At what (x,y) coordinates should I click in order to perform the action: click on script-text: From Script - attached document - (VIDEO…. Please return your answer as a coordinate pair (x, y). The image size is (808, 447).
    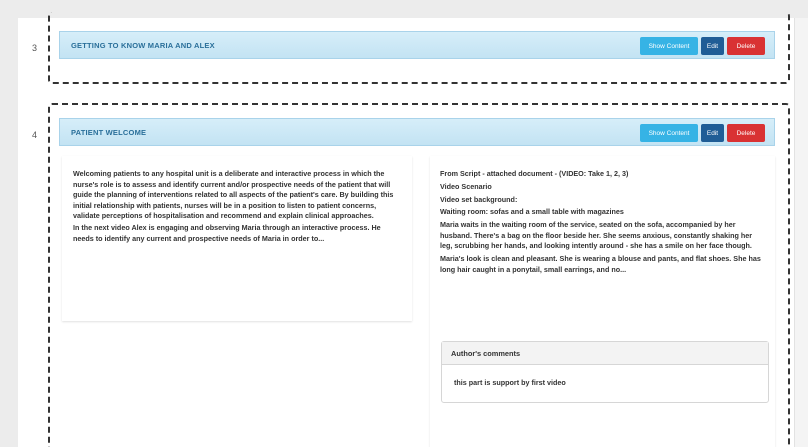
    Looking at the image, I should click on (602, 222).